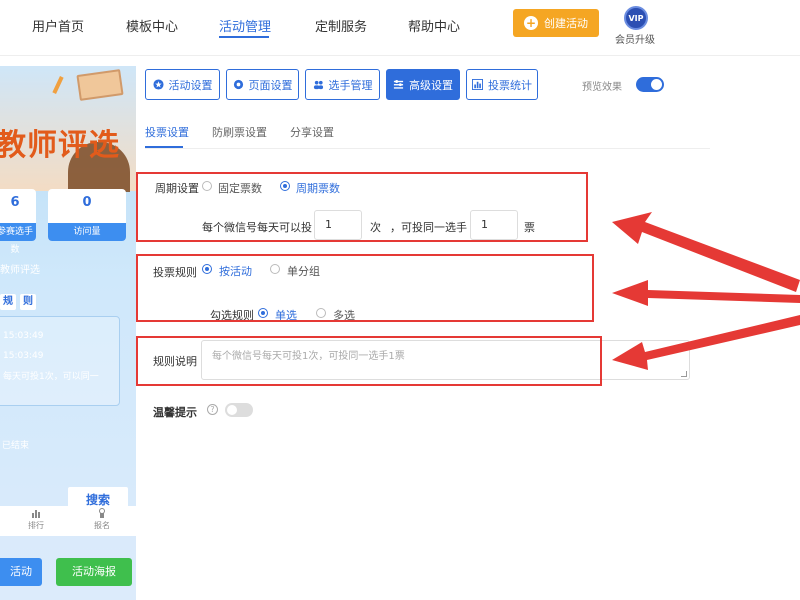  What do you see at coordinates (94, 572) in the screenshot?
I see `activity-poster-button: 活动海报` at bounding box center [94, 572].